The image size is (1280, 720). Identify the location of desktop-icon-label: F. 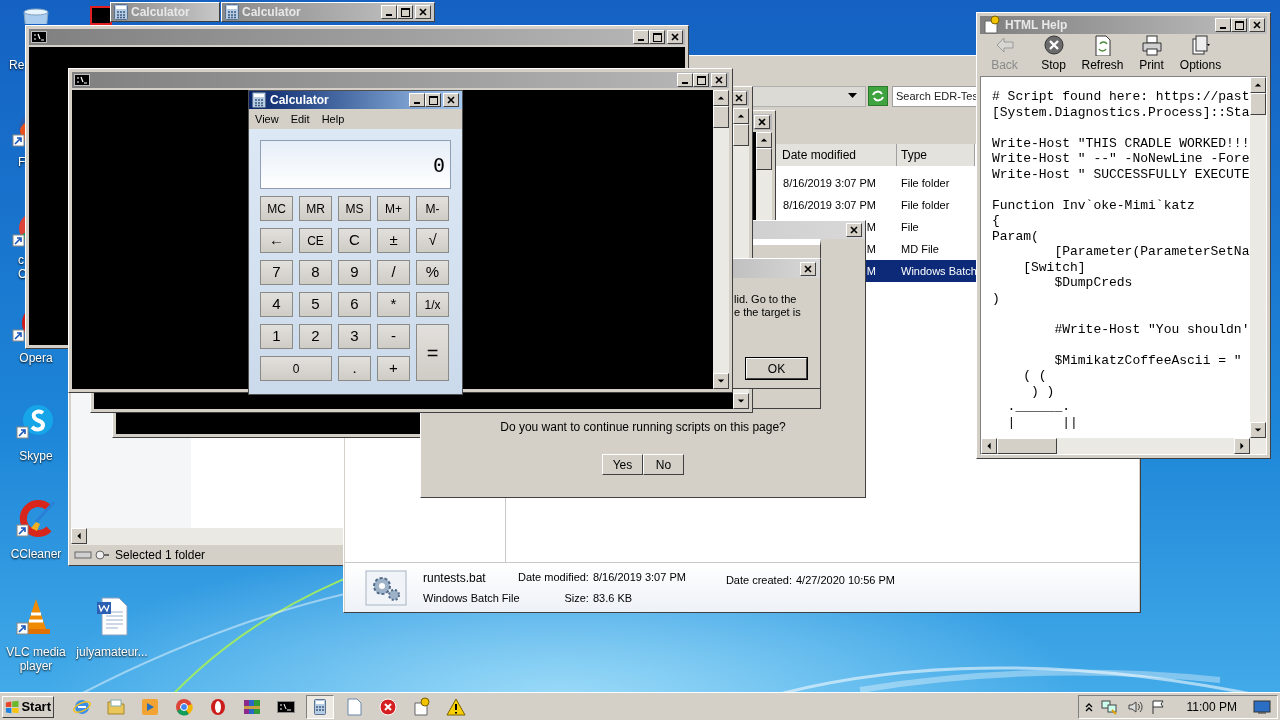
(22, 162).